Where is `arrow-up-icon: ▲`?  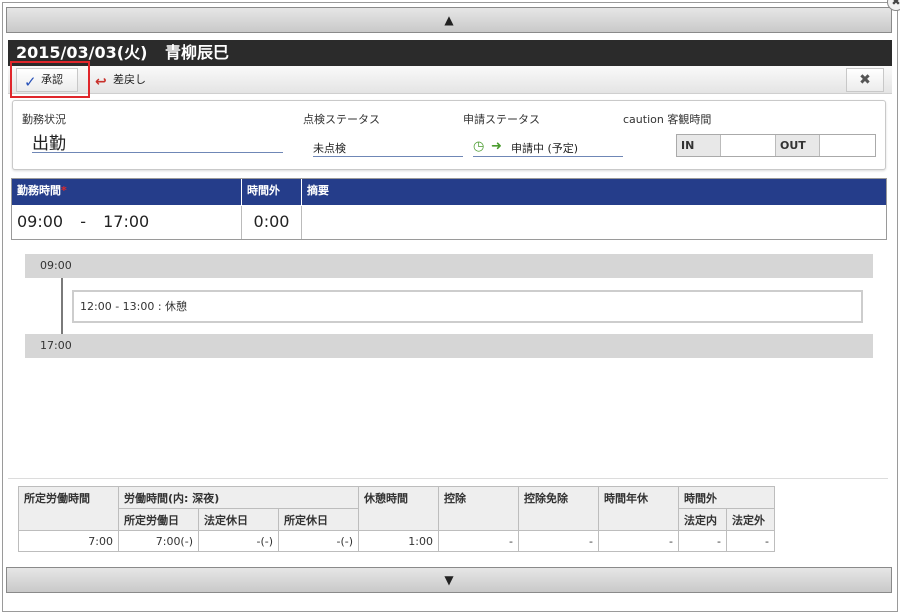
arrow-up-icon: ▲ is located at coordinates (449, 20).